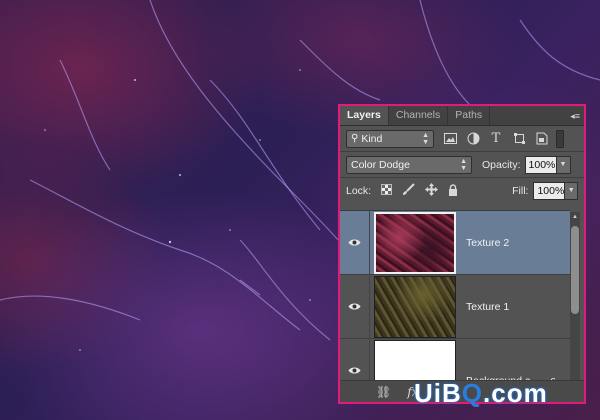  What do you see at coordinates (563, 164) in the screenshot?
I see `opacity-dropdown-button: ▼` at bounding box center [563, 164].